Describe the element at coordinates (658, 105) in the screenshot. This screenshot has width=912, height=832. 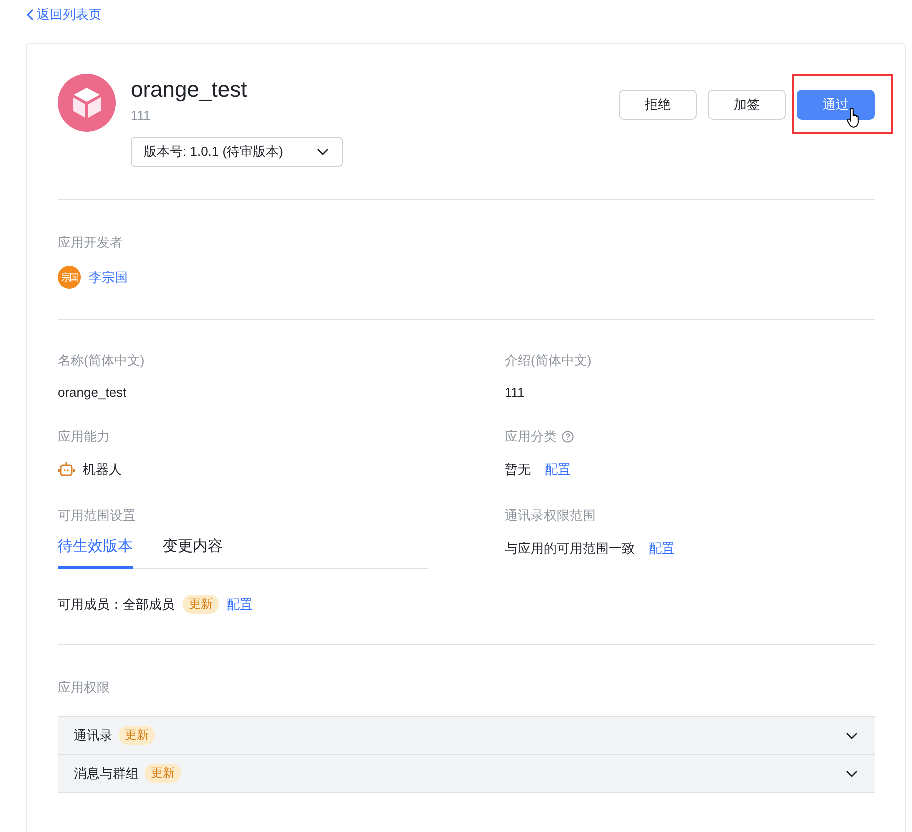
I see `action-button: 拒绝` at that location.